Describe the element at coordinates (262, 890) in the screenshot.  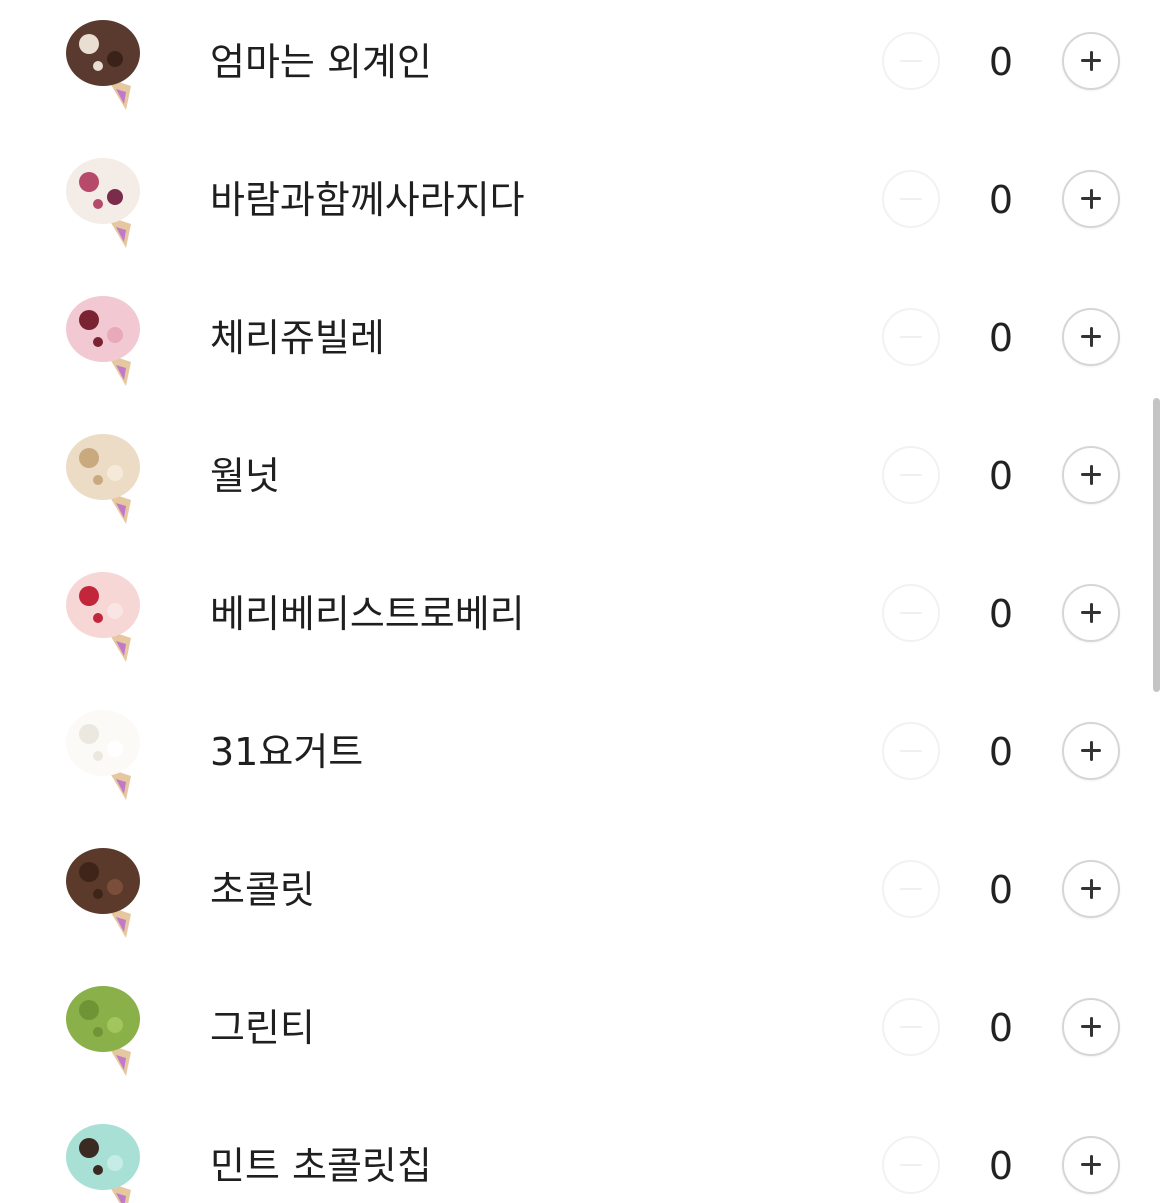
I see `flavor-name: 초콜릿` at that location.